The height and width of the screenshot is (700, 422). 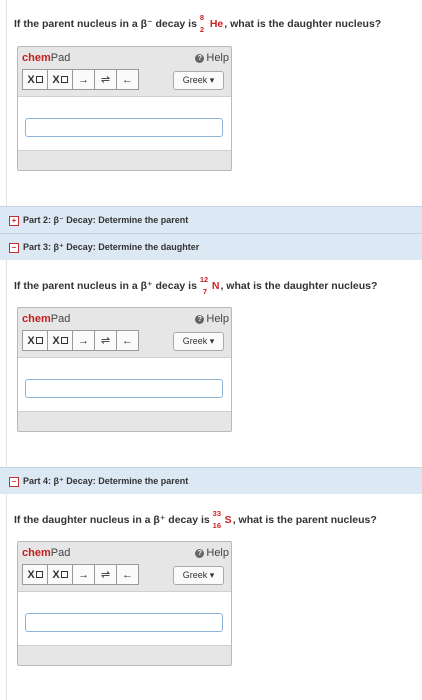 I want to click on question-text: , what is the parent nucleus?, so click(x=304, y=520).